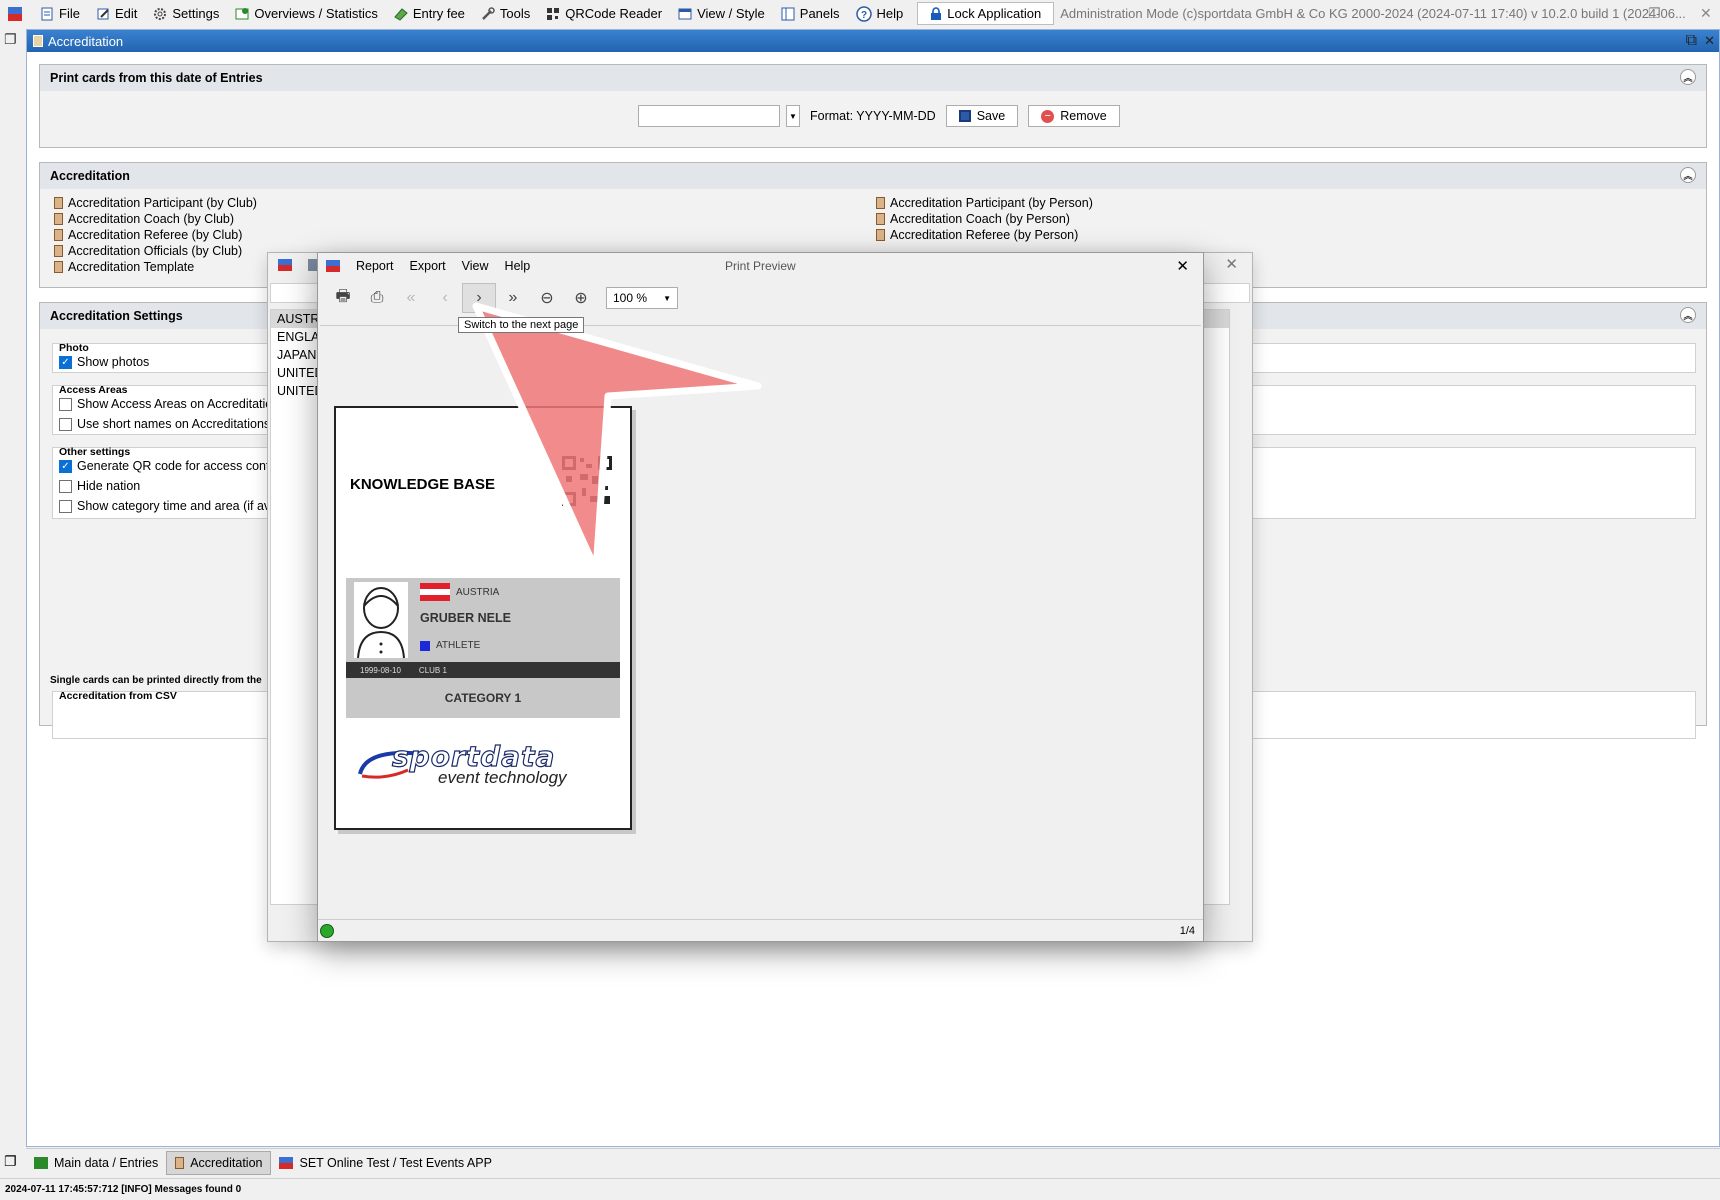  Describe the element at coordinates (41, 1162) in the screenshot. I see `main-data-icon` at that location.